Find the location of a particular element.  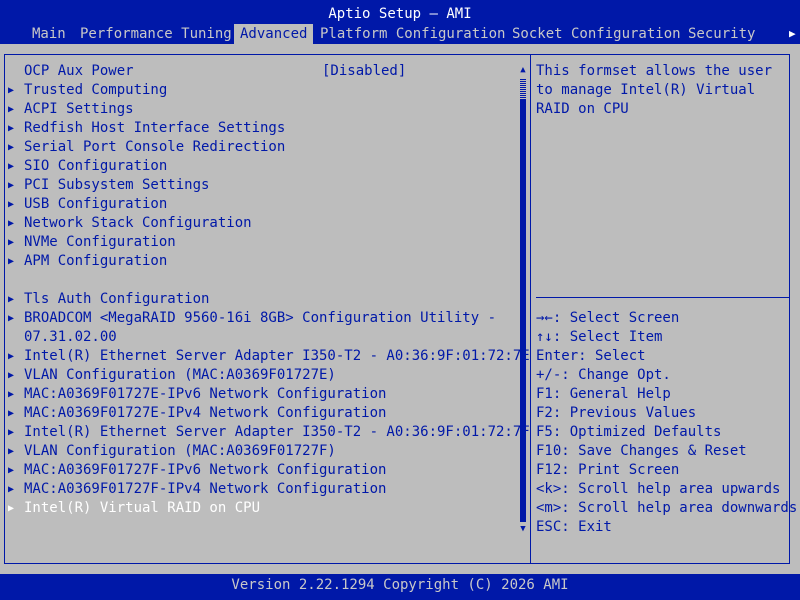

menu-item-nvme-configuration: ▶ NVMe Configuration is located at coordinates (260, 242).